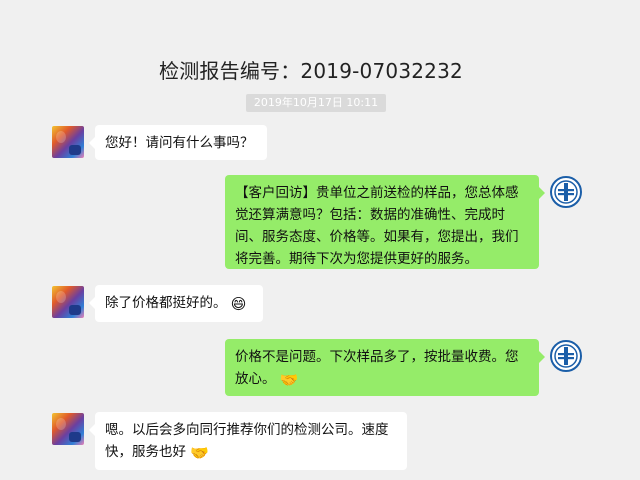 The height and width of the screenshot is (480, 640). I want to click on message-bubble-incoming: 您好！请问有什么事吗？, so click(178, 142).